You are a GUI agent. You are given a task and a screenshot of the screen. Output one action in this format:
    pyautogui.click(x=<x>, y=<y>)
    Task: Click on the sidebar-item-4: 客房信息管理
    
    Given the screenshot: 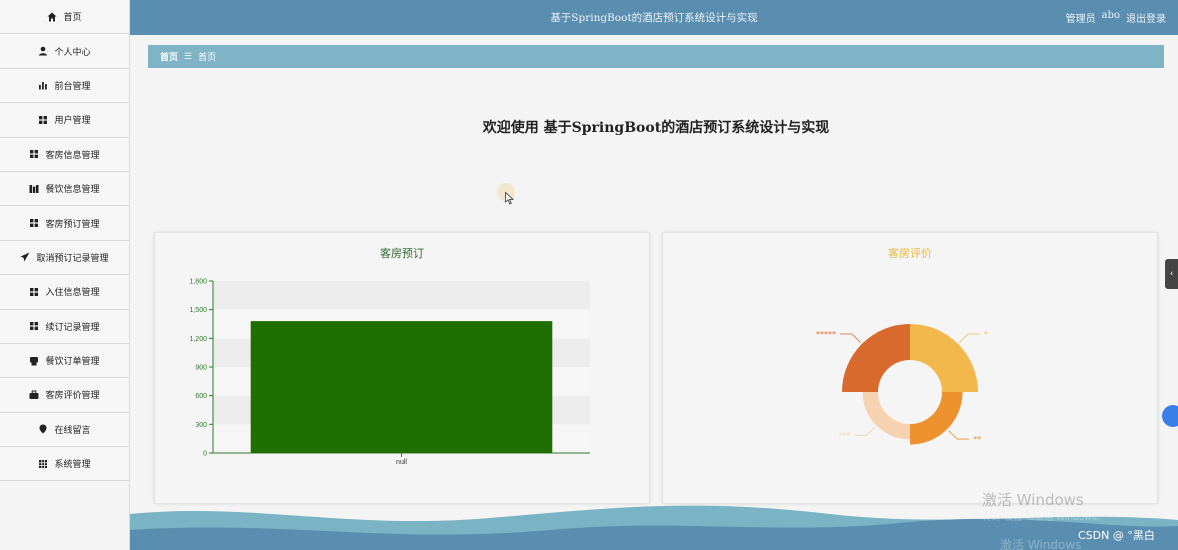 What is the action you would take?
    pyautogui.click(x=64, y=154)
    